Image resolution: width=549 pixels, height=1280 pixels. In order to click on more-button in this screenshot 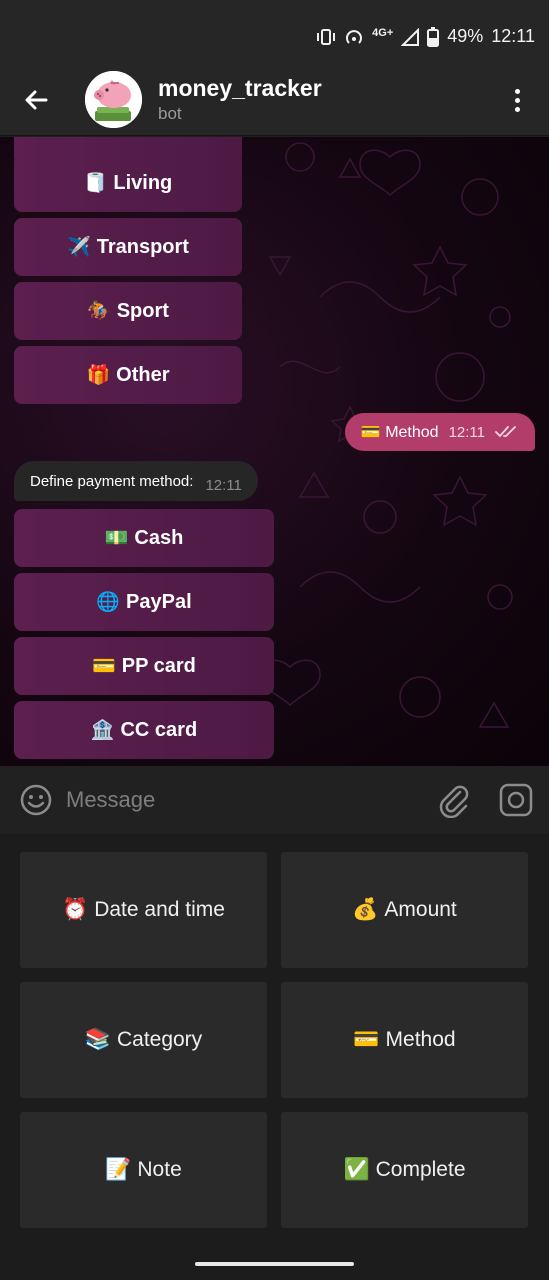, I will do `click(517, 100)`.